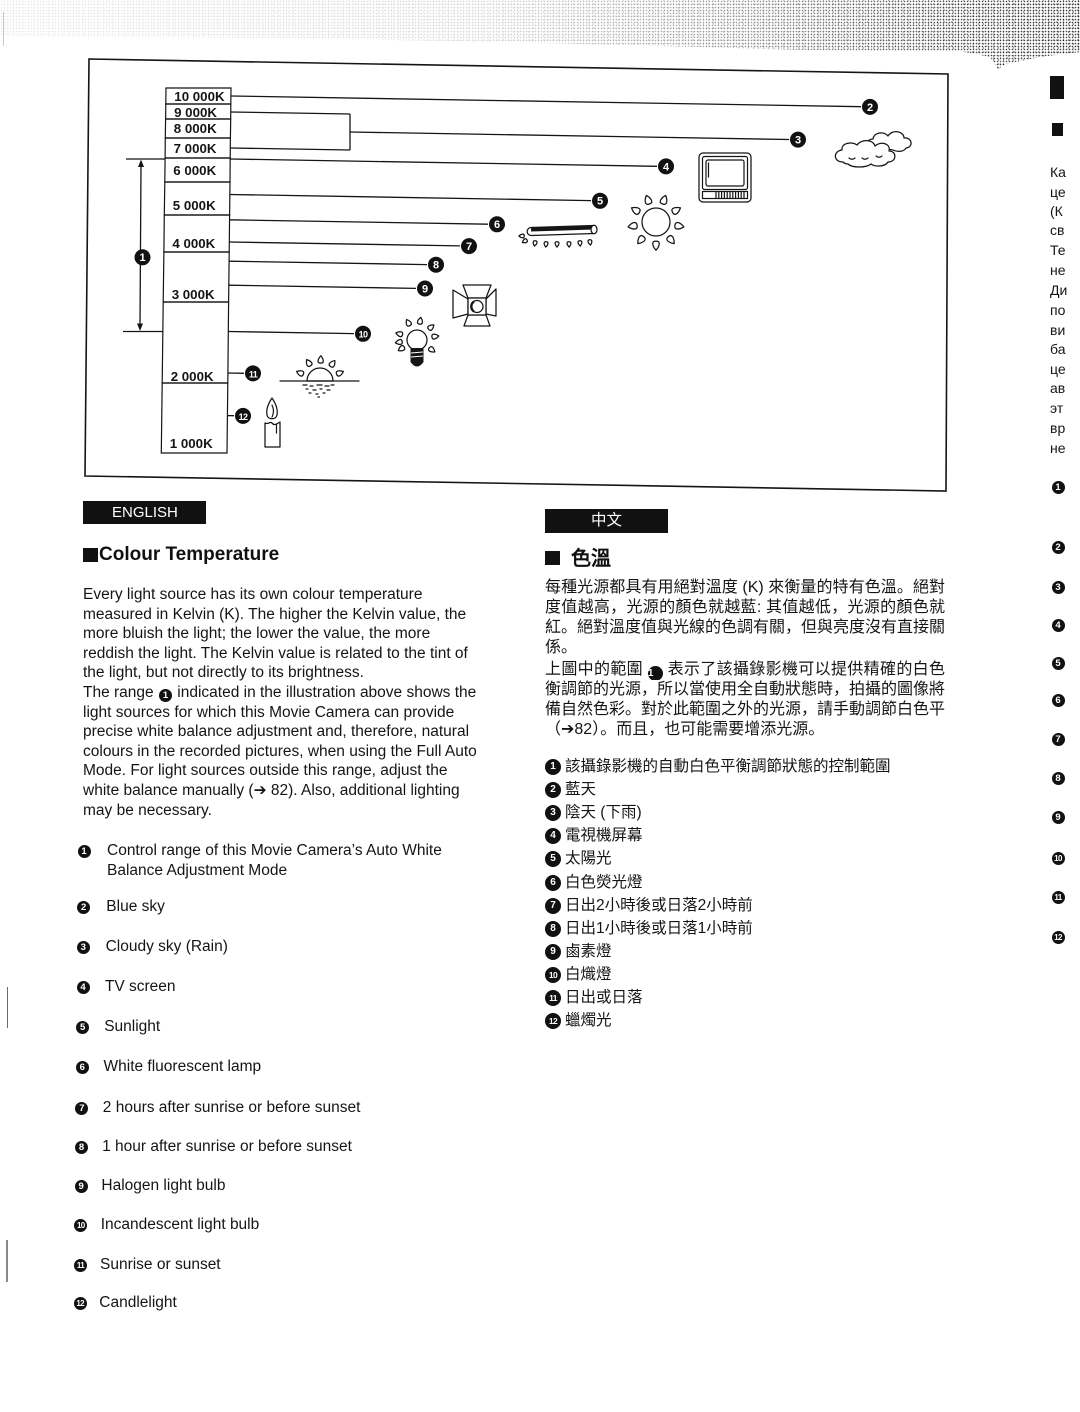 Image resolution: width=1080 pixels, height=1412 pixels. Describe the element at coordinates (1058, 897) in the screenshot. I see `adjacent-page-legend-badge: 11` at that location.